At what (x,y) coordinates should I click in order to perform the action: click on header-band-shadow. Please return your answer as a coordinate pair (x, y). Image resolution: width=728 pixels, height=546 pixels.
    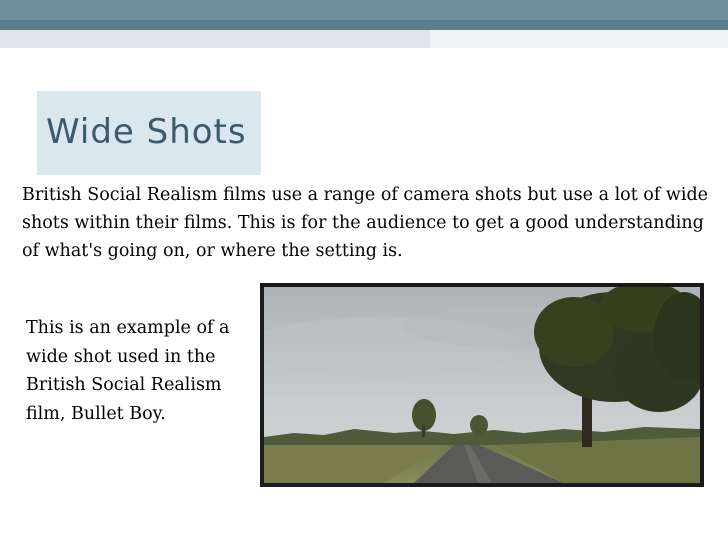
    Looking at the image, I should click on (364, 25).